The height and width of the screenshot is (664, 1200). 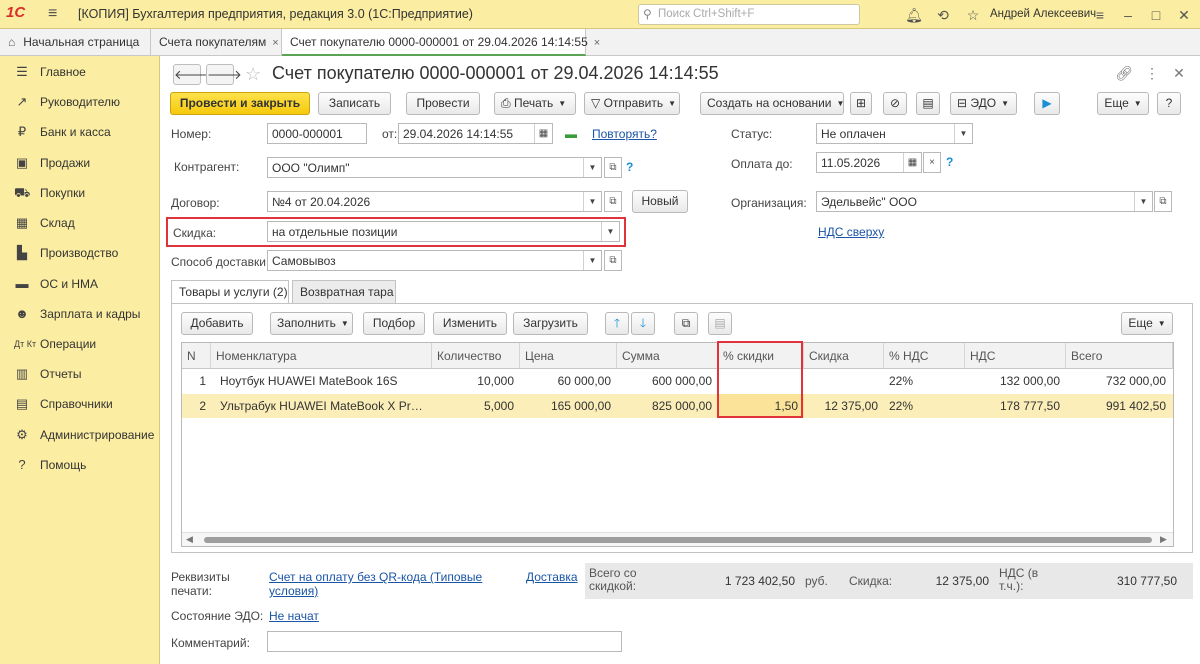 What do you see at coordinates (80, 404) in the screenshot?
I see `sidebar-item-catalogs: ▤ Справочники` at bounding box center [80, 404].